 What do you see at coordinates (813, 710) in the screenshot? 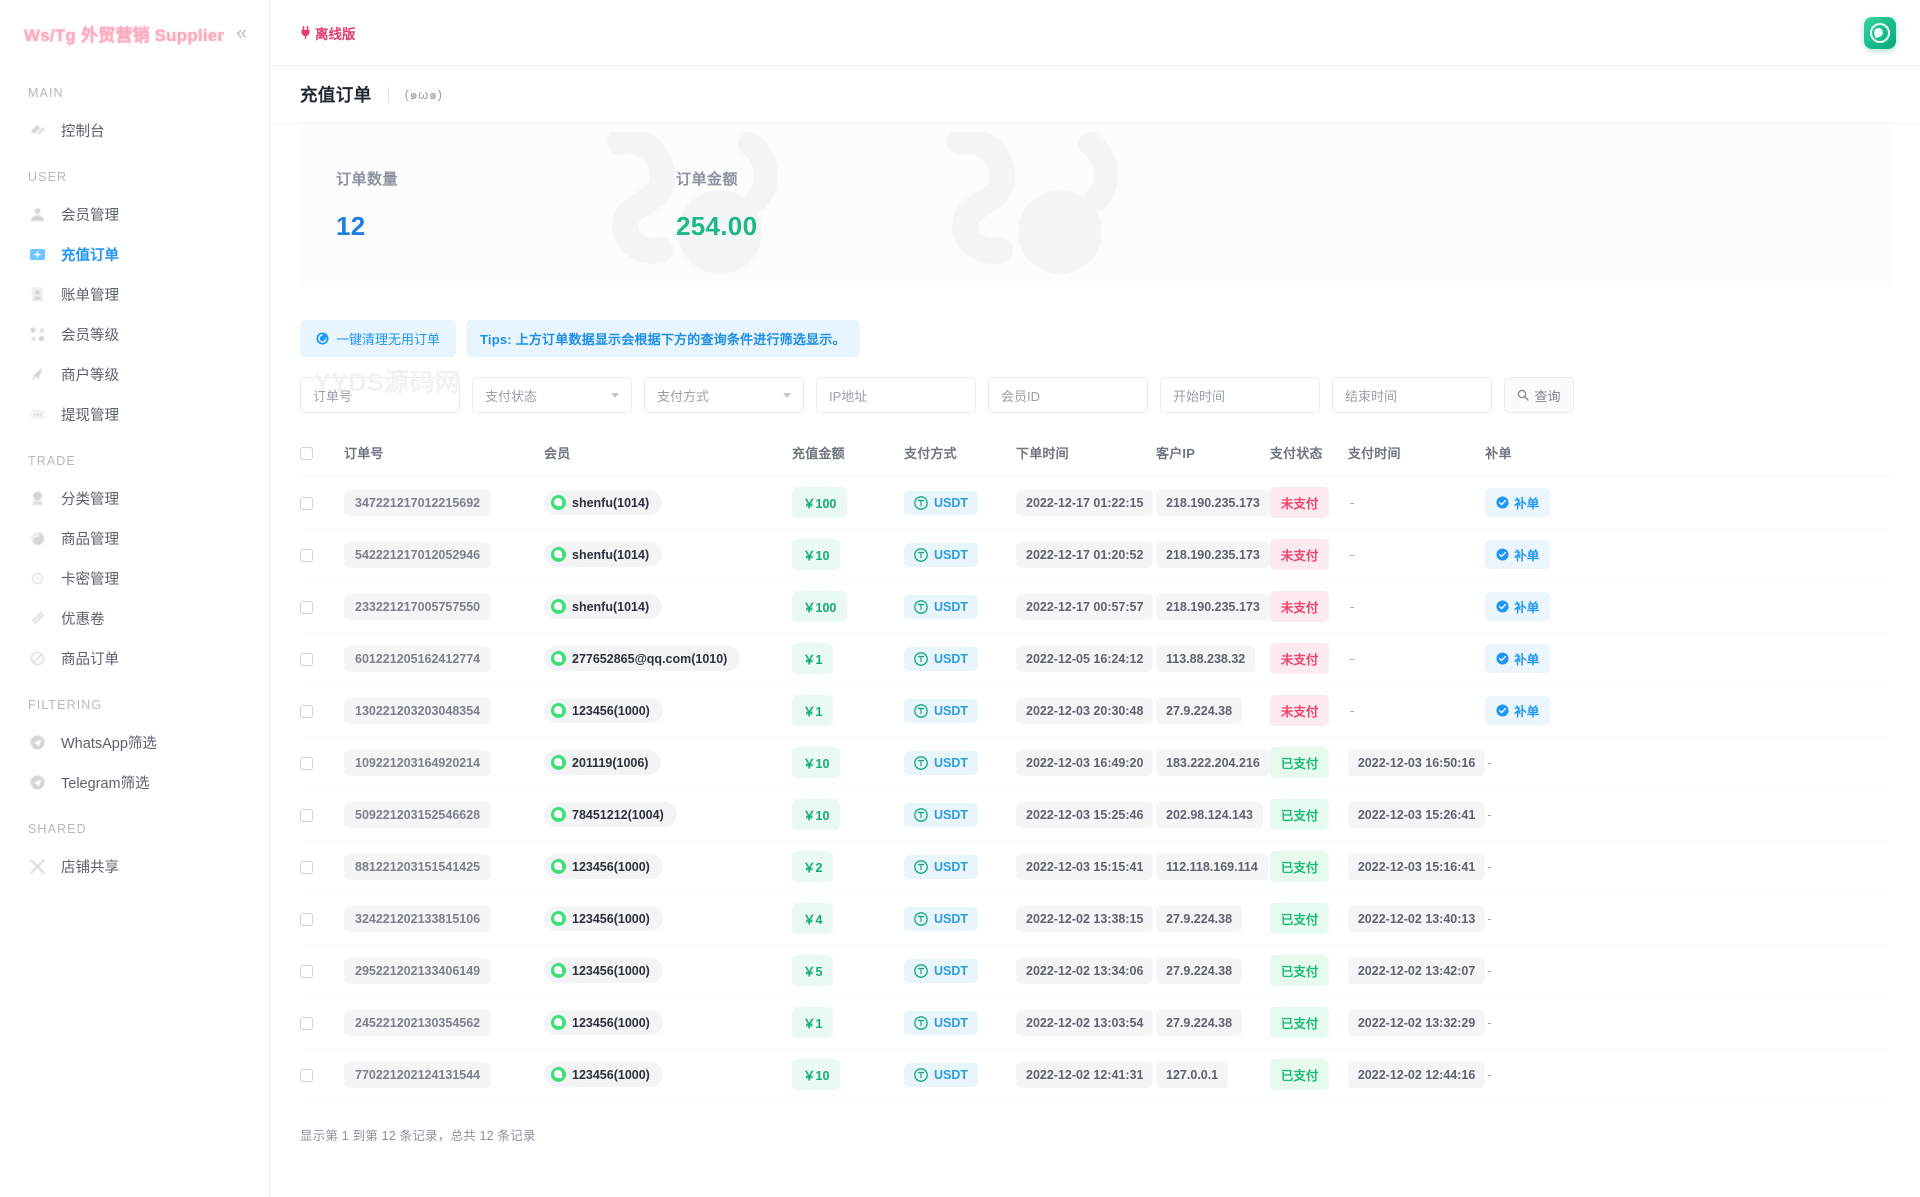
I see `amount-value: ￥1` at bounding box center [813, 710].